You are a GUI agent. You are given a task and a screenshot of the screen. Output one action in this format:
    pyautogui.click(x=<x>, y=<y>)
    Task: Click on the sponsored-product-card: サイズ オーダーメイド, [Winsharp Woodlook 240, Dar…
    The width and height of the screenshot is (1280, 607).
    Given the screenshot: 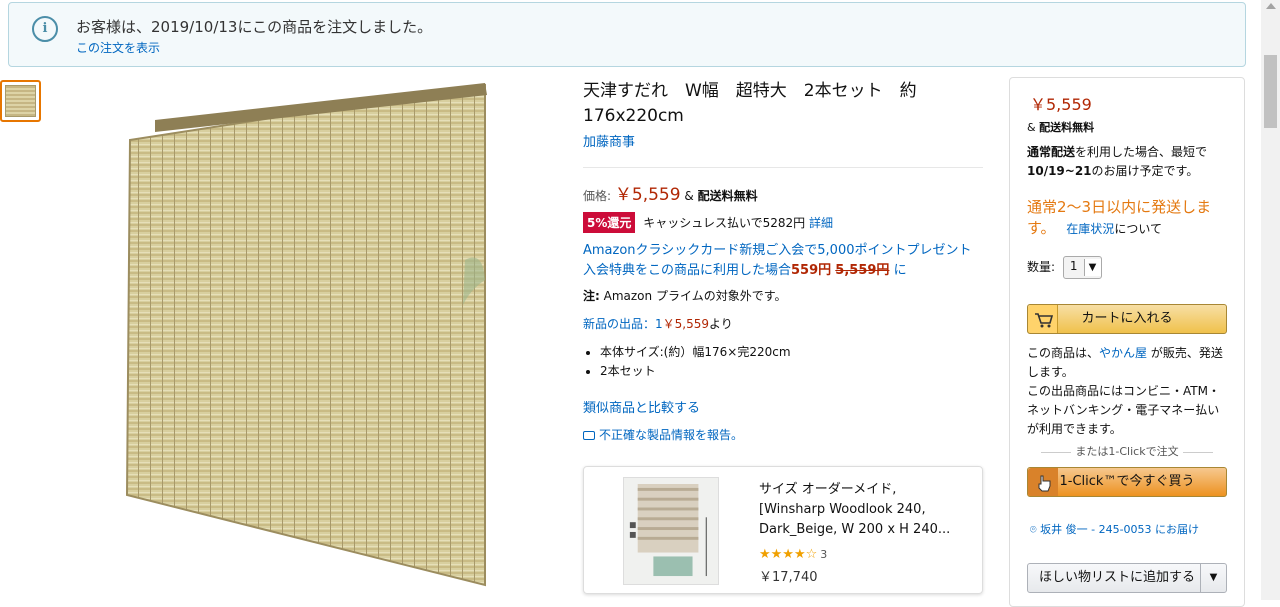 What is the action you would take?
    pyautogui.click(x=783, y=530)
    